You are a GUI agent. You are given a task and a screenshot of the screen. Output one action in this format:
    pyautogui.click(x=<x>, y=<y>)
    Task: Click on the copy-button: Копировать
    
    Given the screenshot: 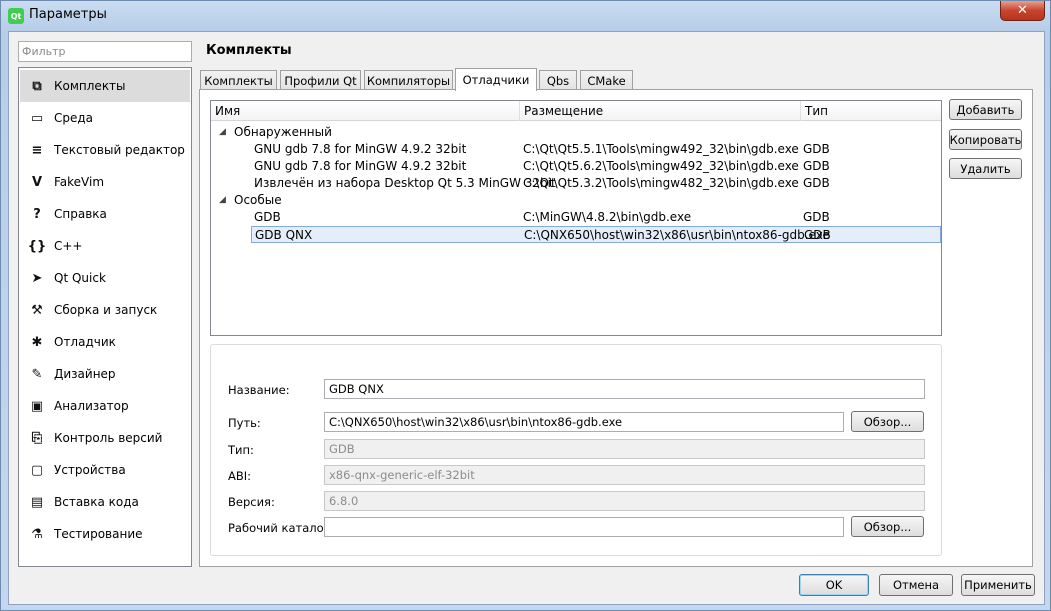 What is the action you would take?
    pyautogui.click(x=985, y=139)
    